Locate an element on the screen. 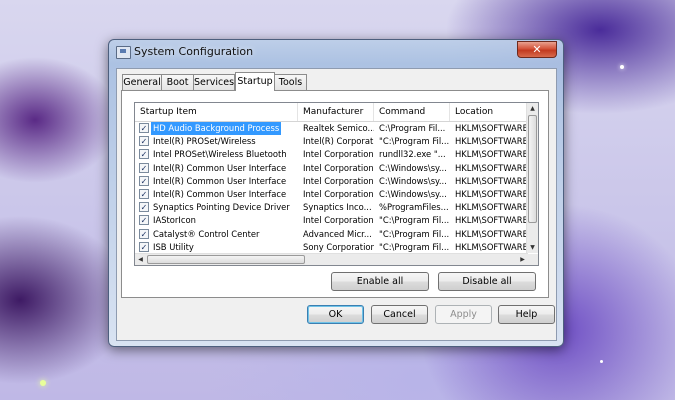  startup-item-name: Synaptics Pointing Device Driver is located at coordinates (221, 207).